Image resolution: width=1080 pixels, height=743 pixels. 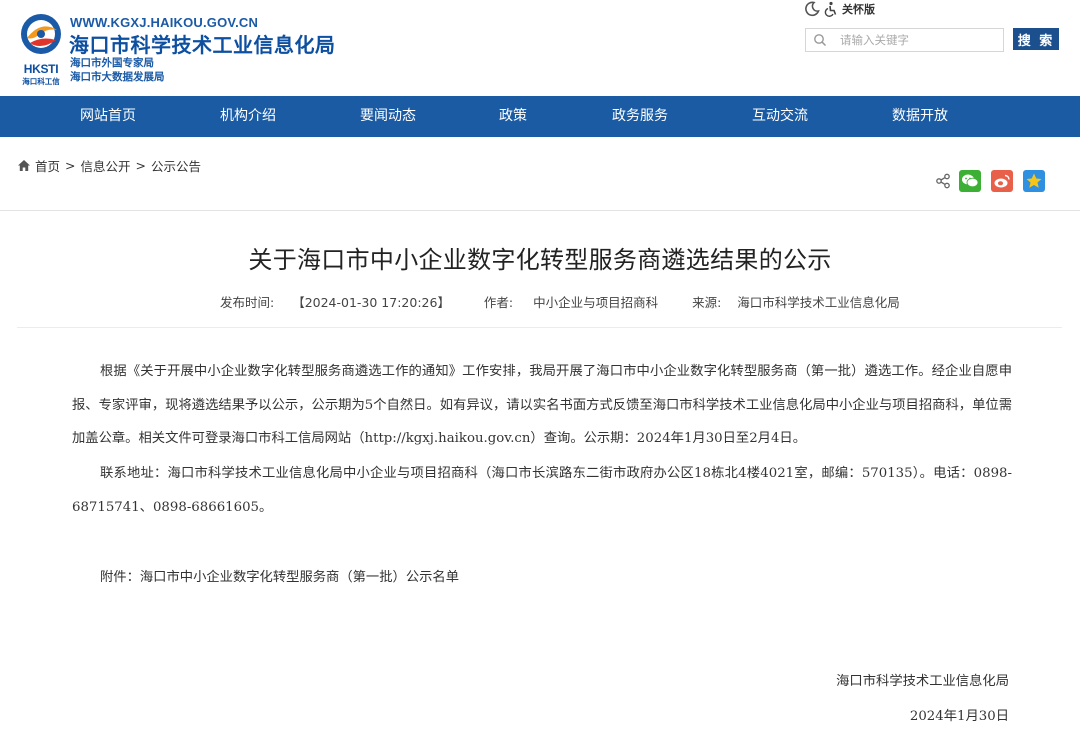 I want to click on qzone-icon, so click(x=1034, y=181).